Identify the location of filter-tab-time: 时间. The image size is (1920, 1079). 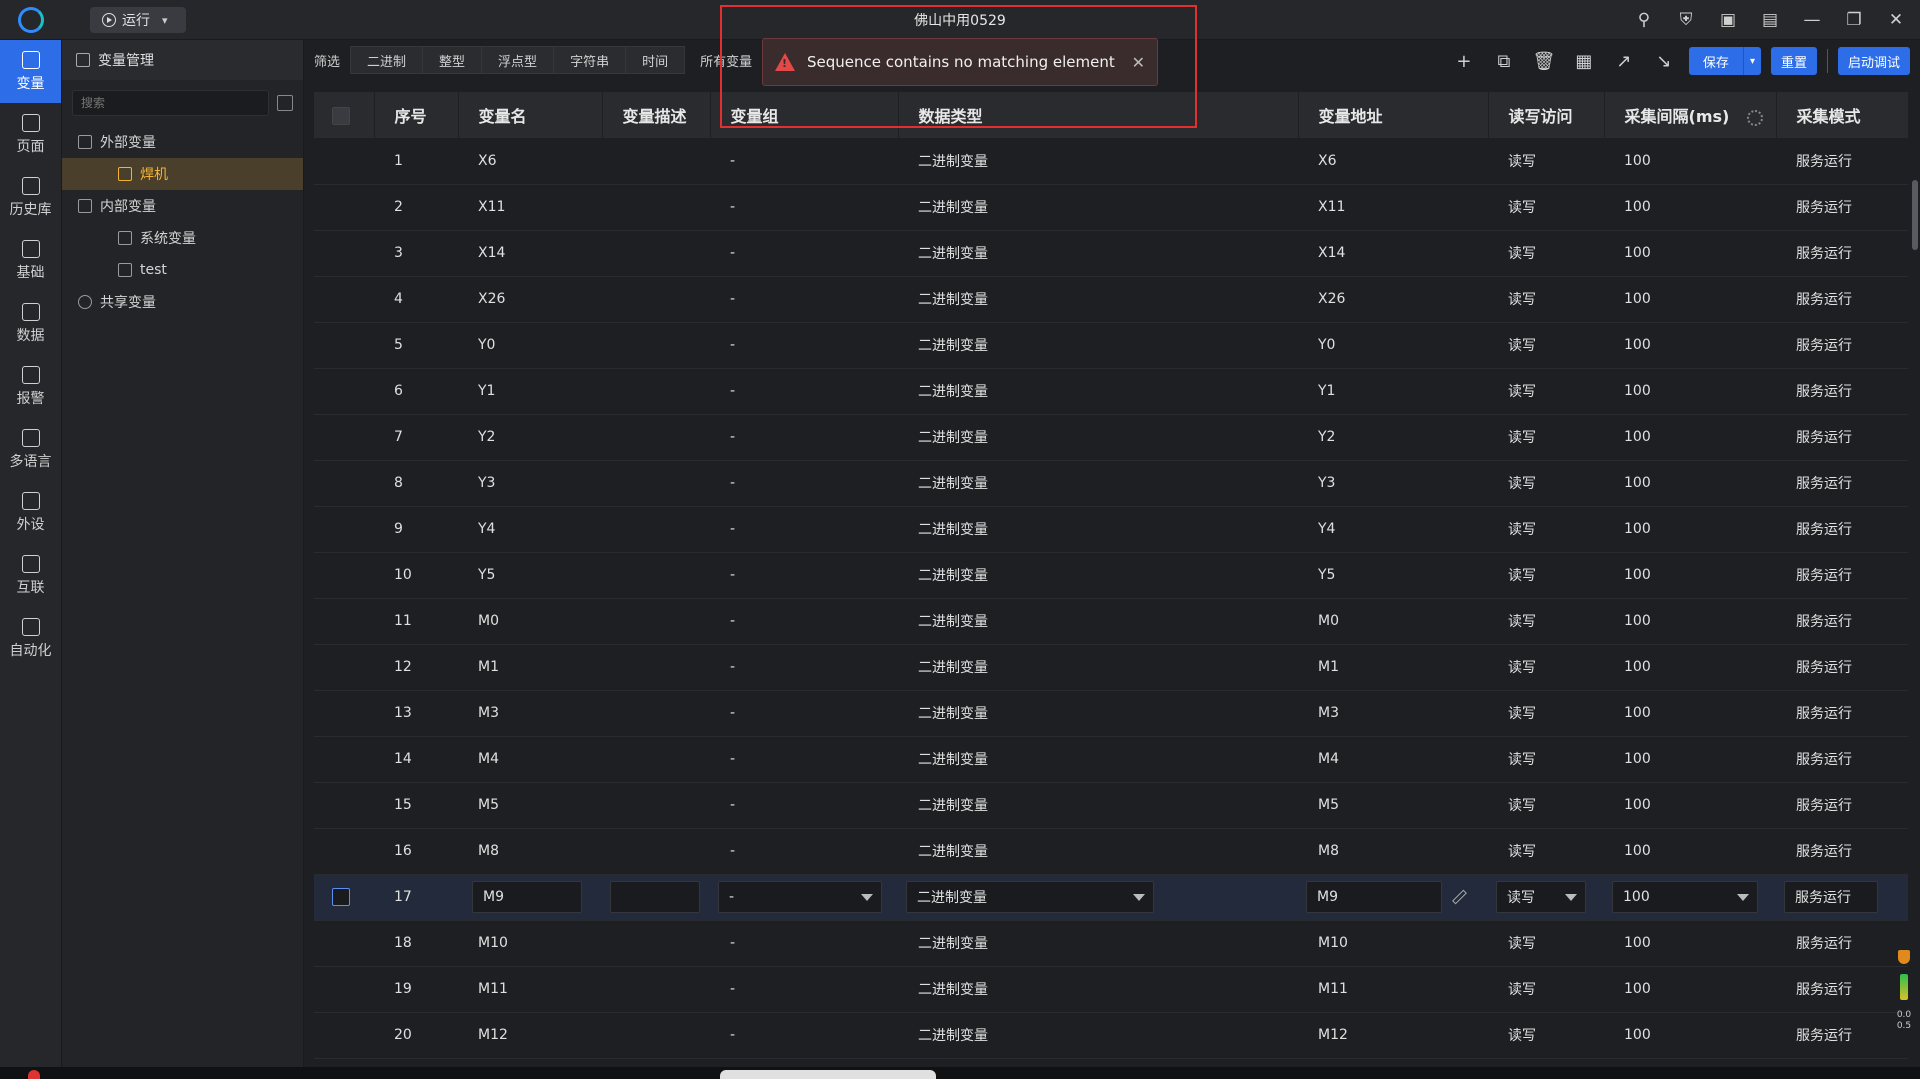
(655, 60).